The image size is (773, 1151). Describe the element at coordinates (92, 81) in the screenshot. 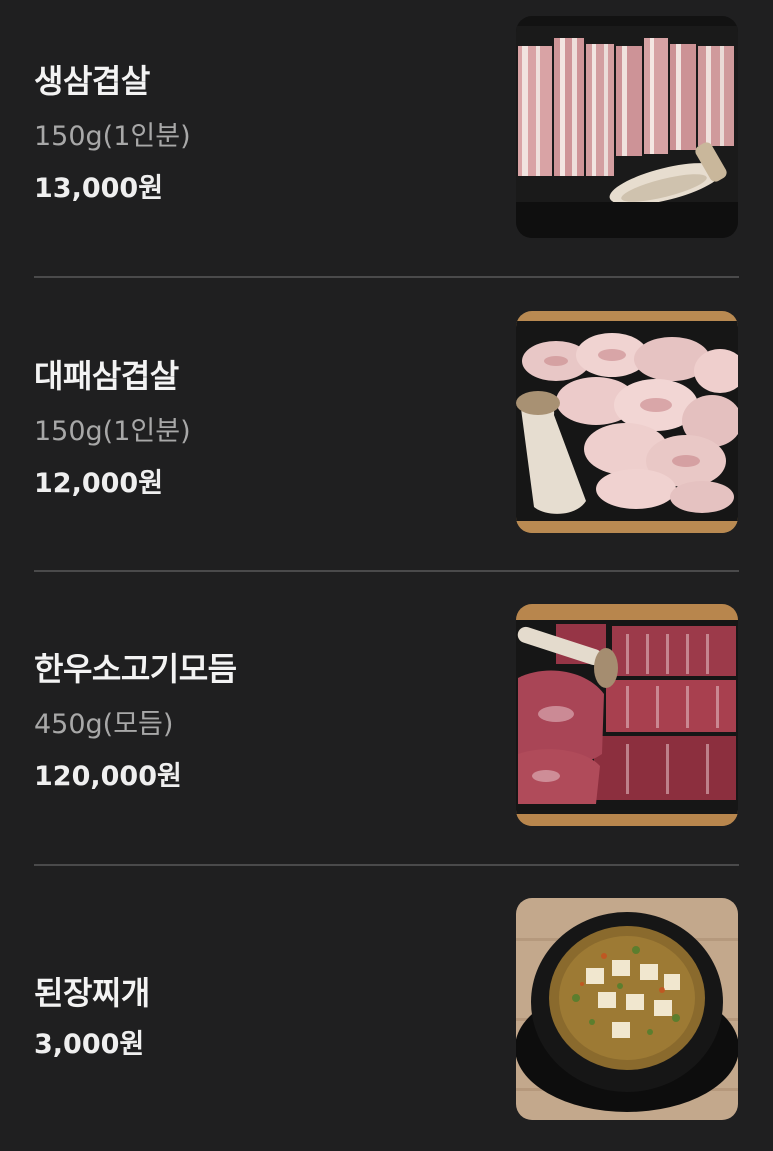

I see `menu-item-name: 생삼겹살` at that location.